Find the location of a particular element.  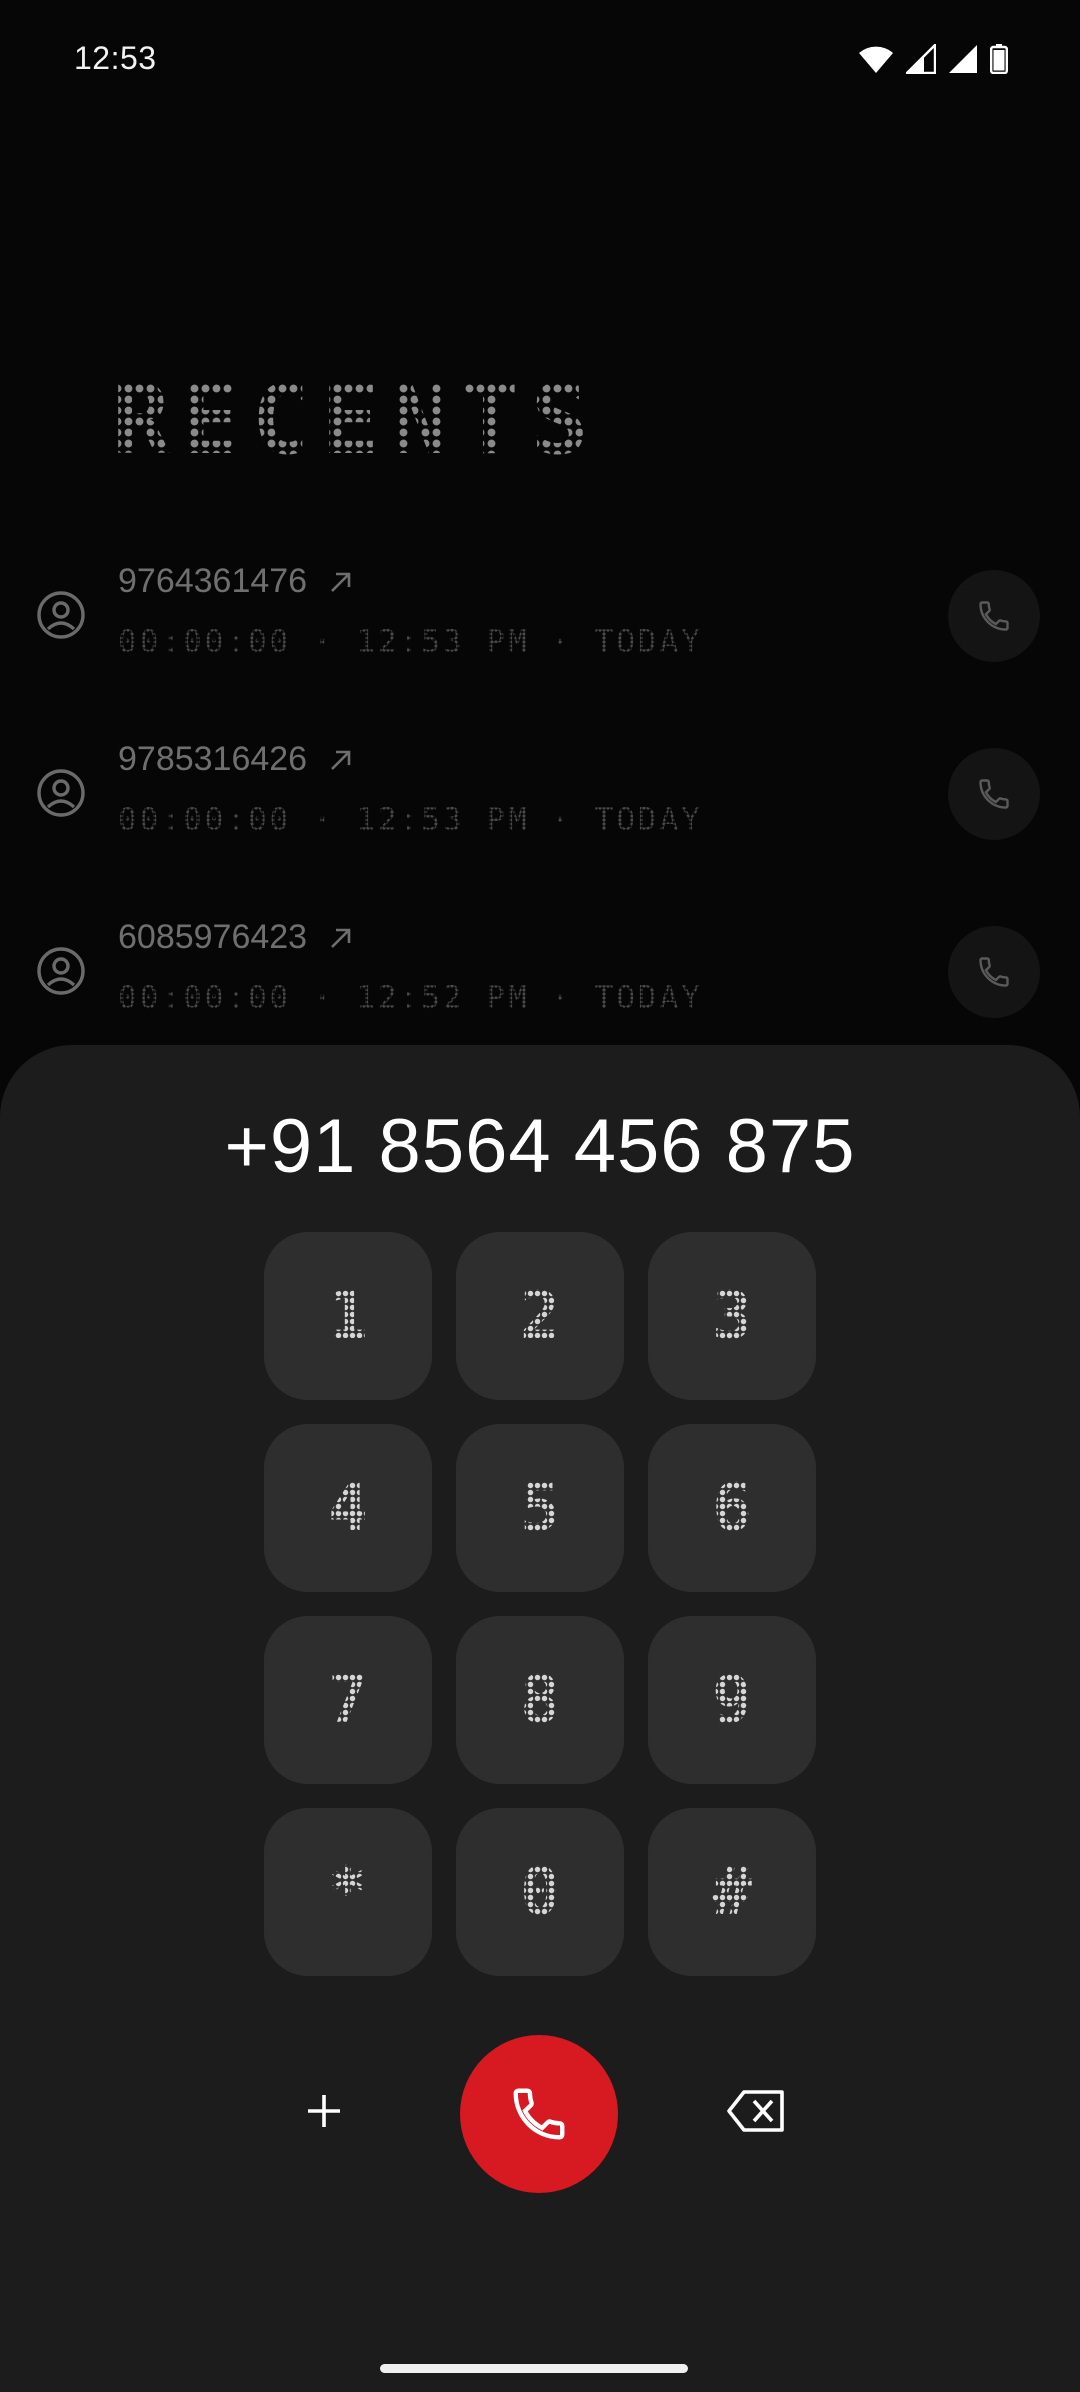

key-label: # is located at coordinates (732, 1891).